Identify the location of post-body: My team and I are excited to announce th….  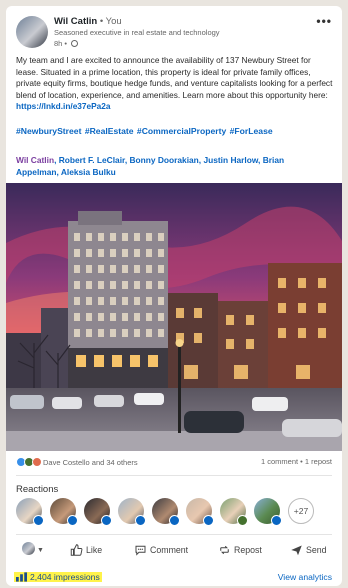
(175, 84).